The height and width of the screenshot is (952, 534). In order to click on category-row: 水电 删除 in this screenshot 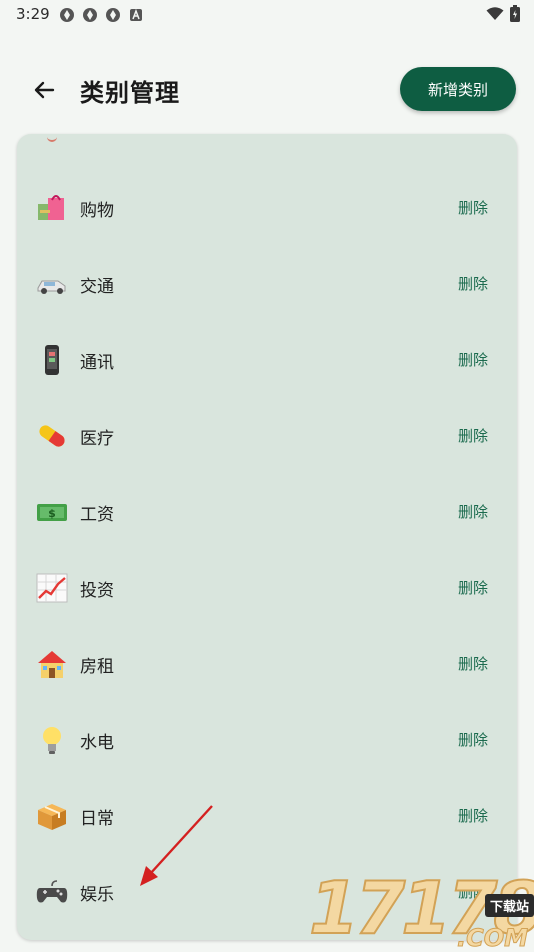, I will do `click(267, 739)`.